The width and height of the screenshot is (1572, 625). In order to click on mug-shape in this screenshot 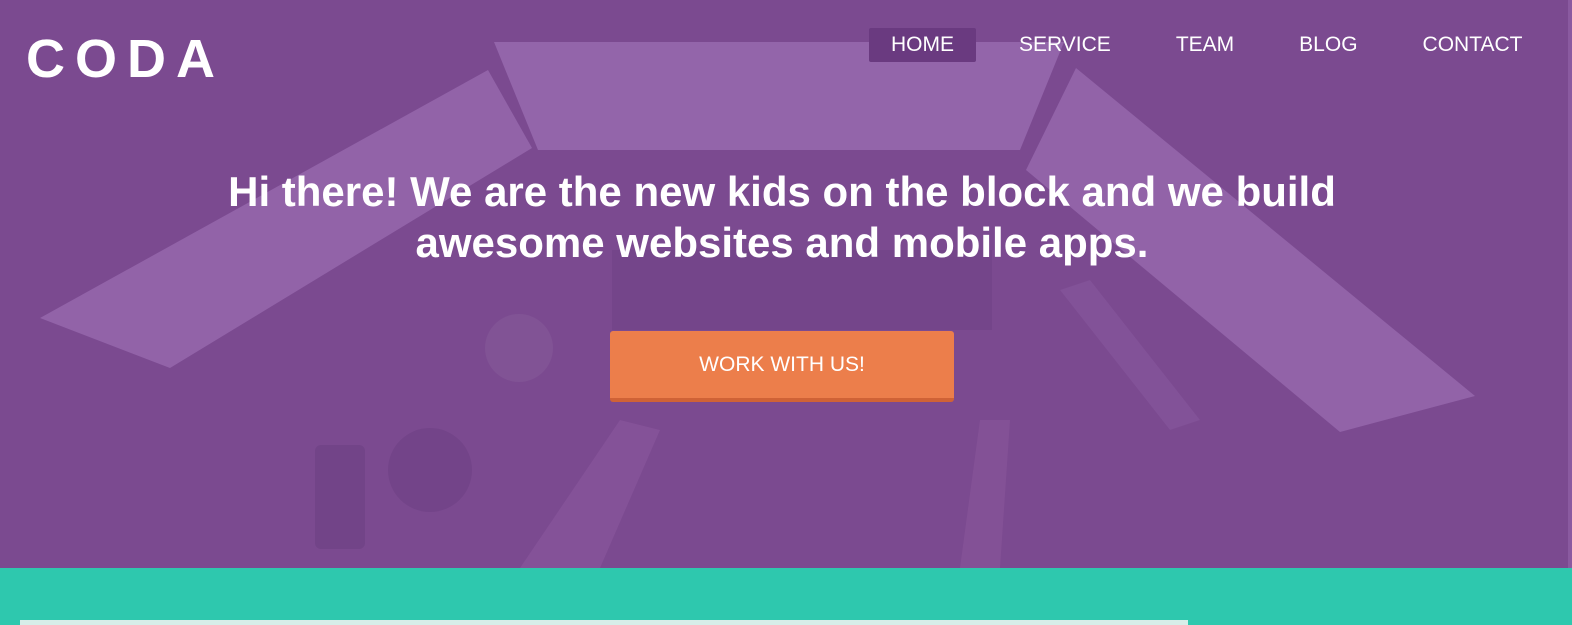, I will do `click(519, 348)`.